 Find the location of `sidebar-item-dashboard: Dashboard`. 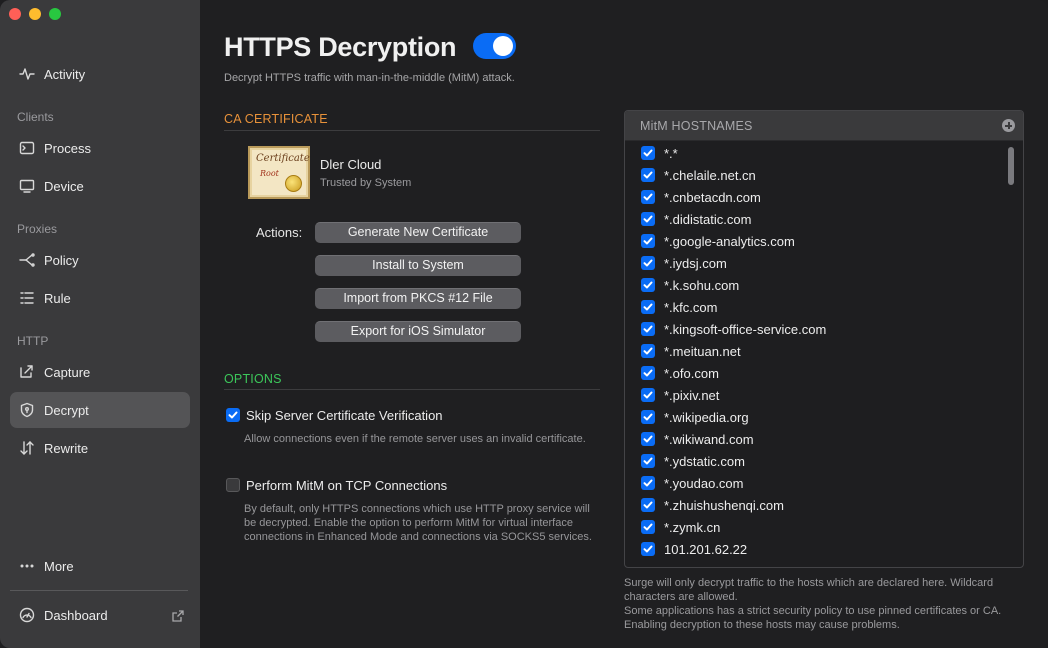

sidebar-item-dashboard: Dashboard is located at coordinates (100, 615).